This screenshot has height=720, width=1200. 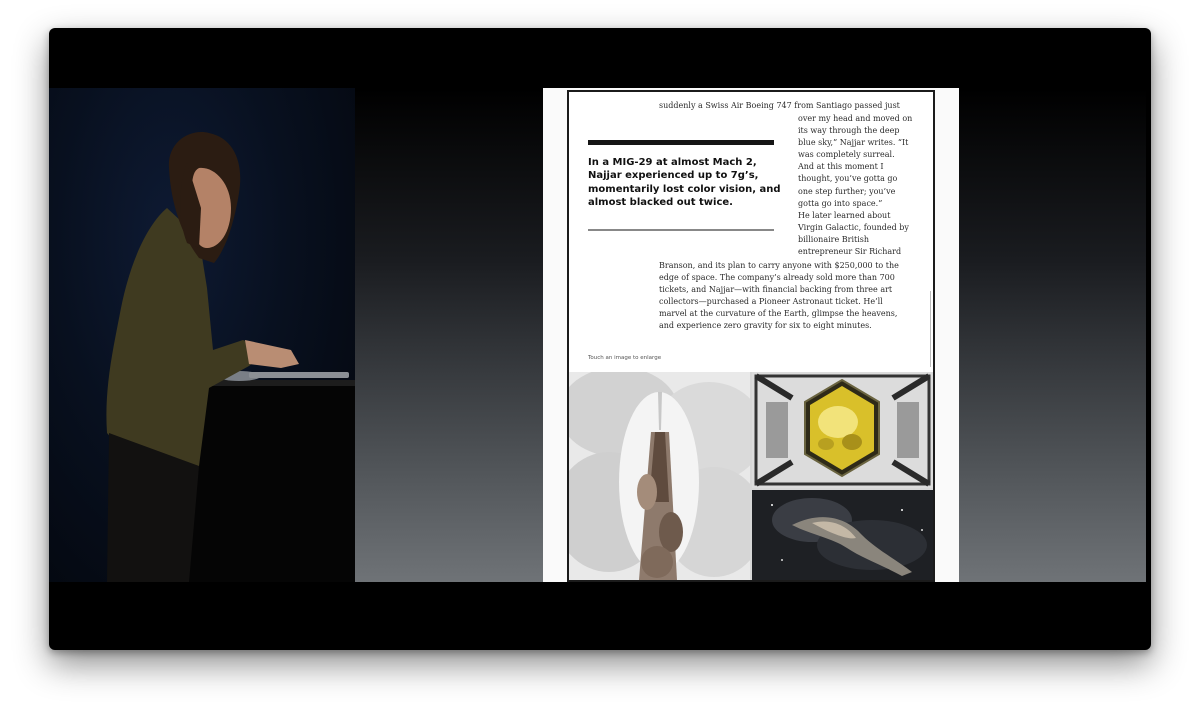 I want to click on article-text-line: over my head and moved on, so click(x=855, y=118).